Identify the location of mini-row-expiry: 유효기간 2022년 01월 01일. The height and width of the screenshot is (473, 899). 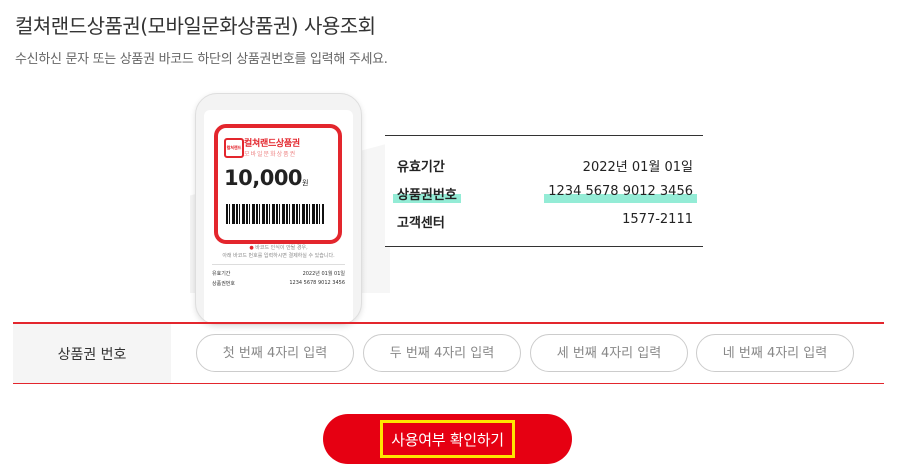
(278, 270).